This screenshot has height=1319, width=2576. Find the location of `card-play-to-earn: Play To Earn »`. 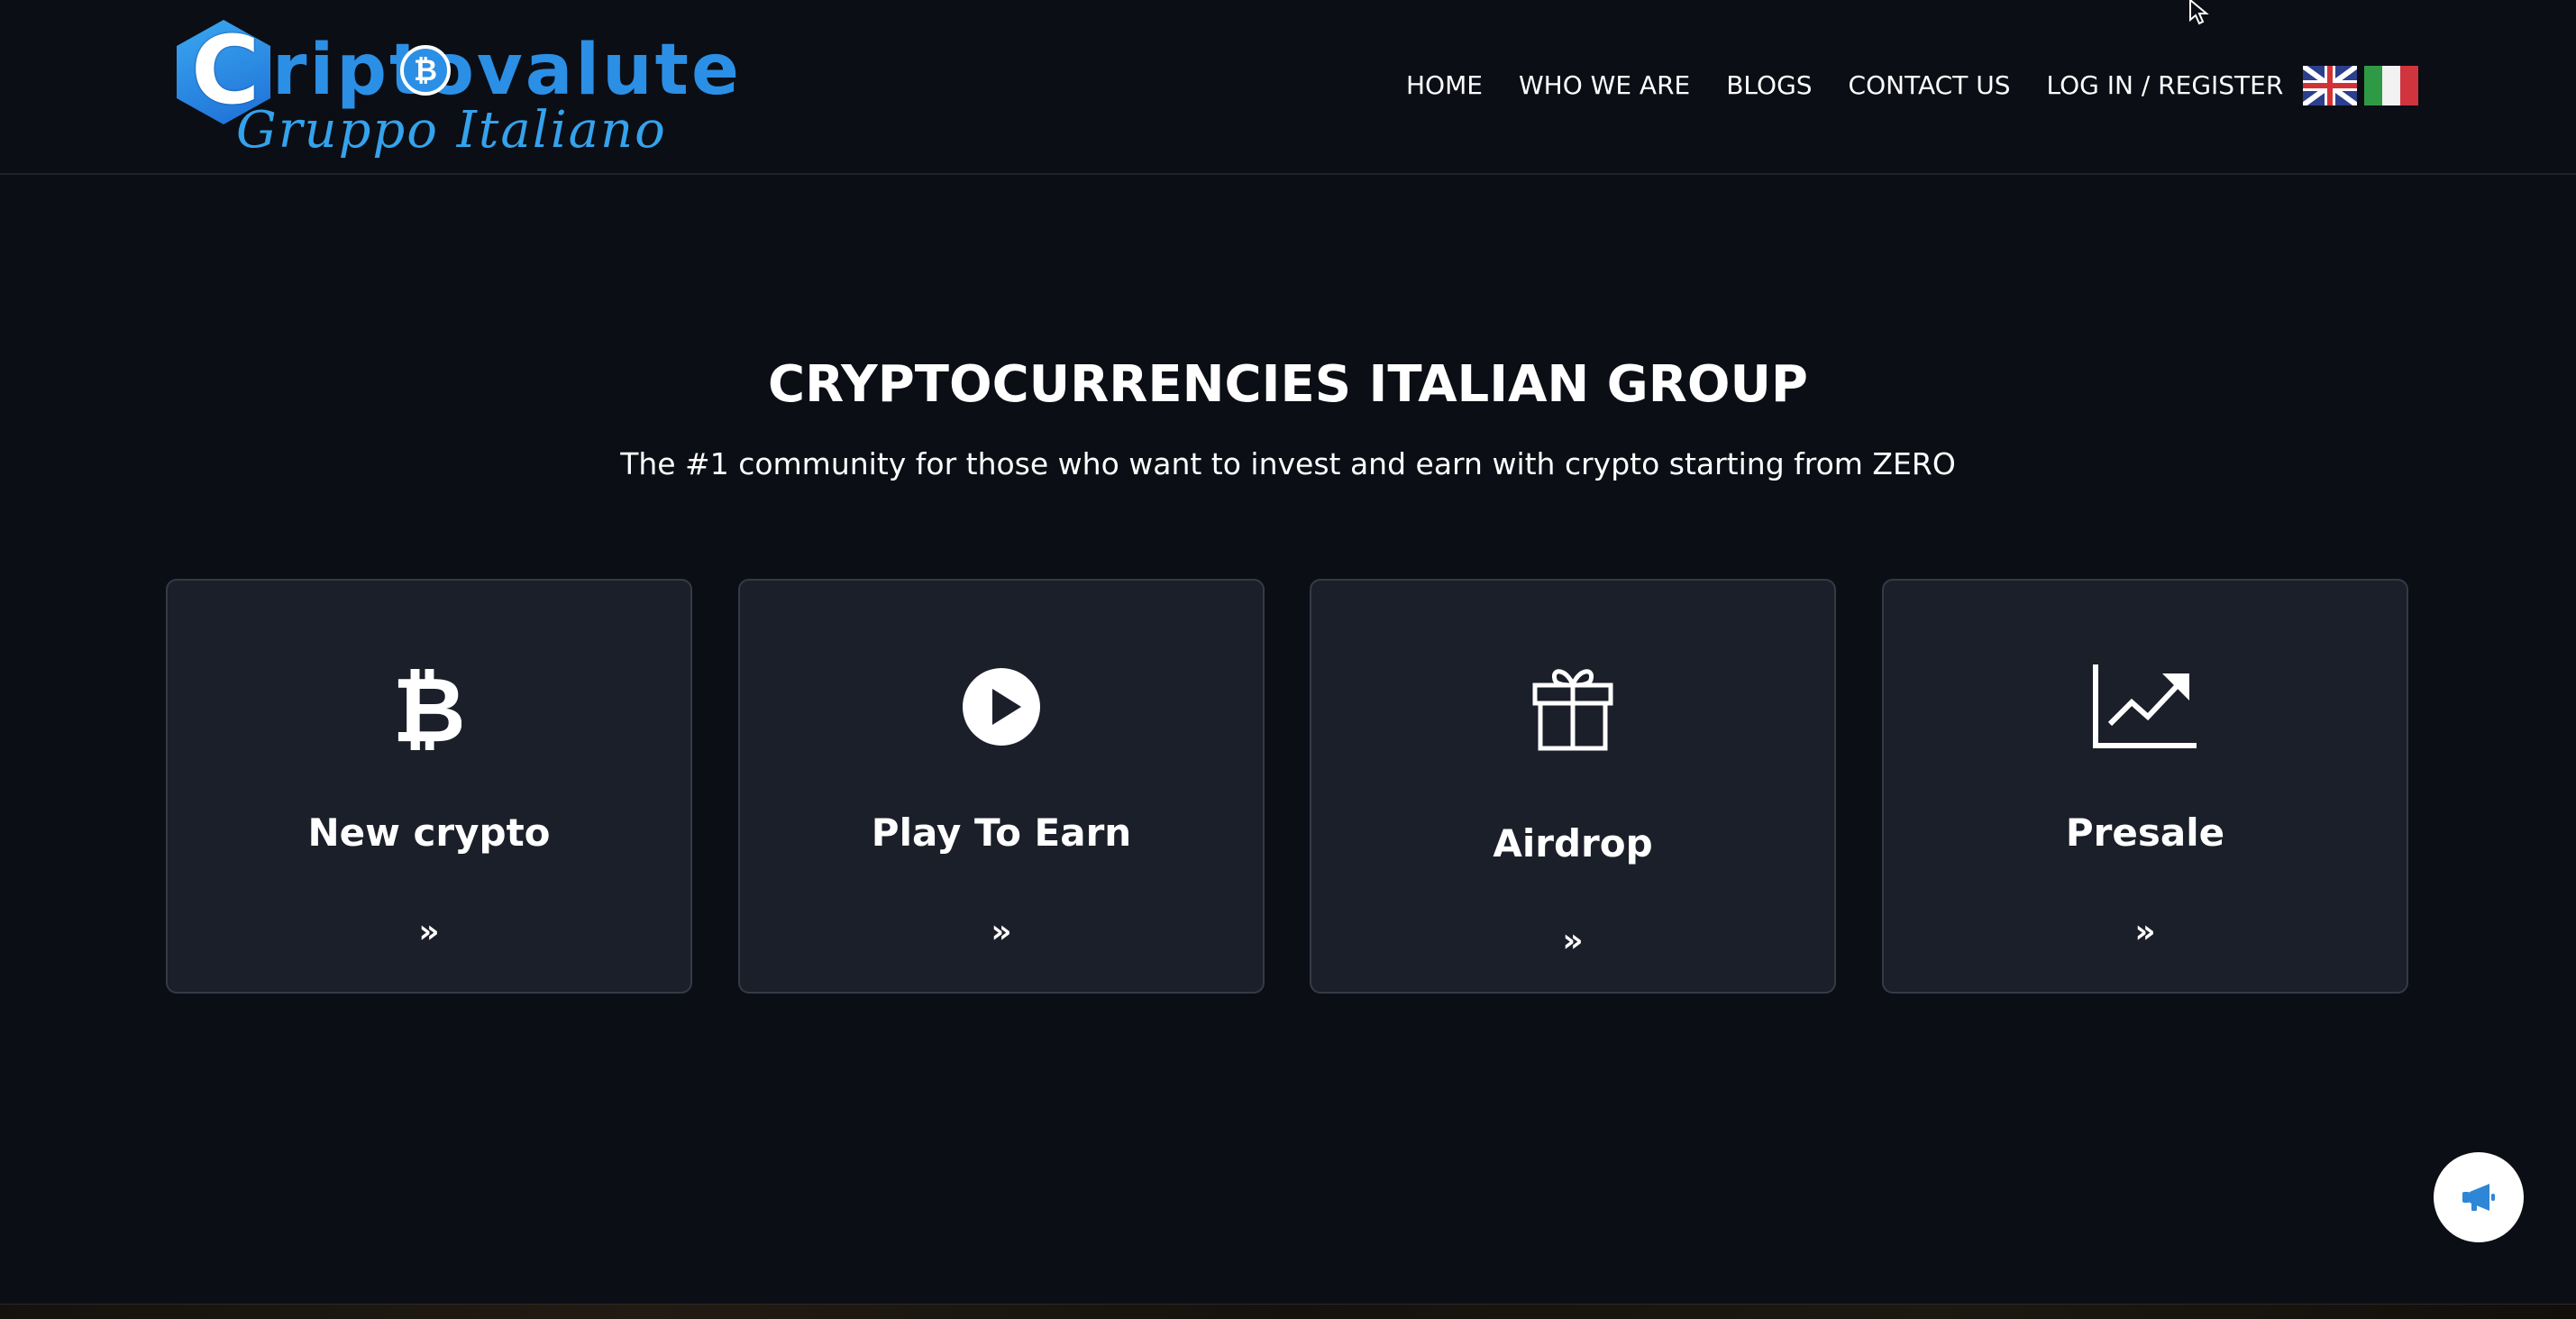

card-play-to-earn: Play To Earn » is located at coordinates (1001, 786).